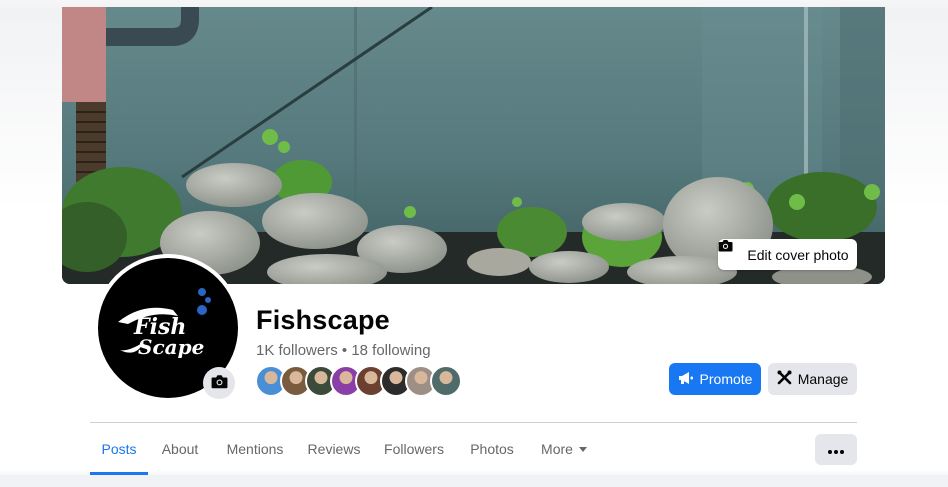  I want to click on ellipsis-icon, so click(836, 449).